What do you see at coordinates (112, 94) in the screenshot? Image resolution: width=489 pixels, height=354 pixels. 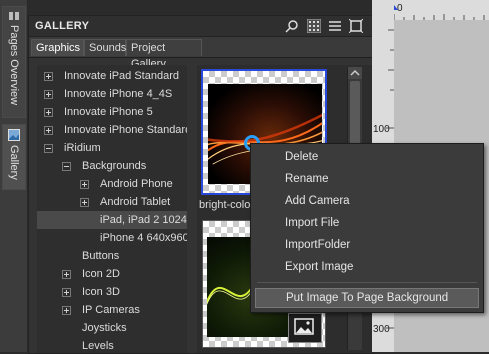 I see `tree-item: Innovate iPhone 4_4S` at bounding box center [112, 94].